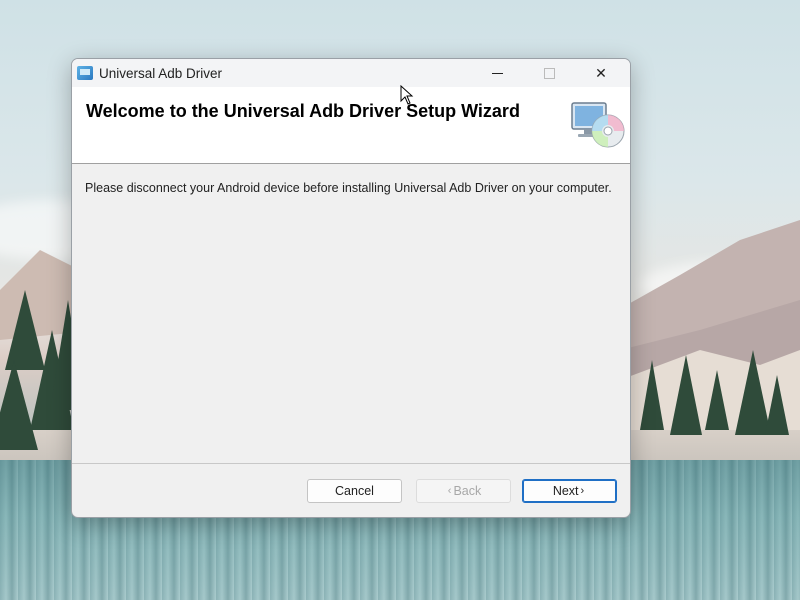 The width and height of the screenshot is (800, 600). I want to click on next-button: Next ›, so click(569, 491).